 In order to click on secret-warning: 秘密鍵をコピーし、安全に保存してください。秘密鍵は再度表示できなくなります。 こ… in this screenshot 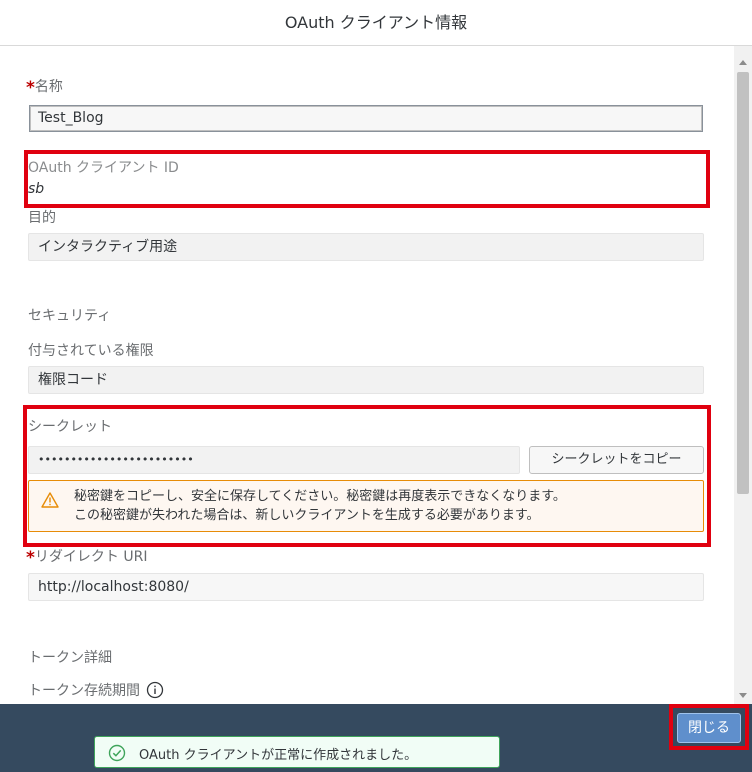, I will do `click(366, 506)`.